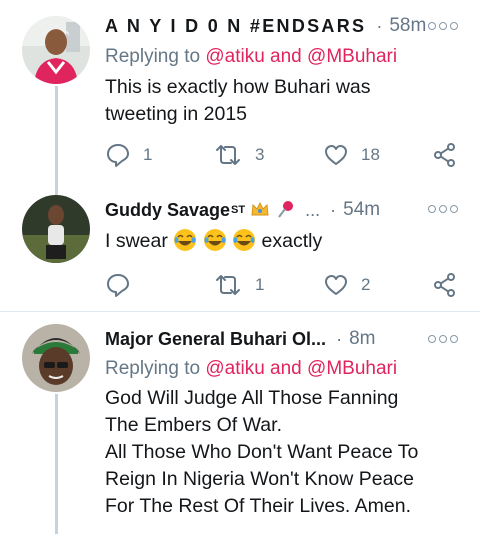 The height and width of the screenshot is (534, 480). Describe the element at coordinates (361, 210) in the screenshot. I see `timestamp: 54m` at that location.